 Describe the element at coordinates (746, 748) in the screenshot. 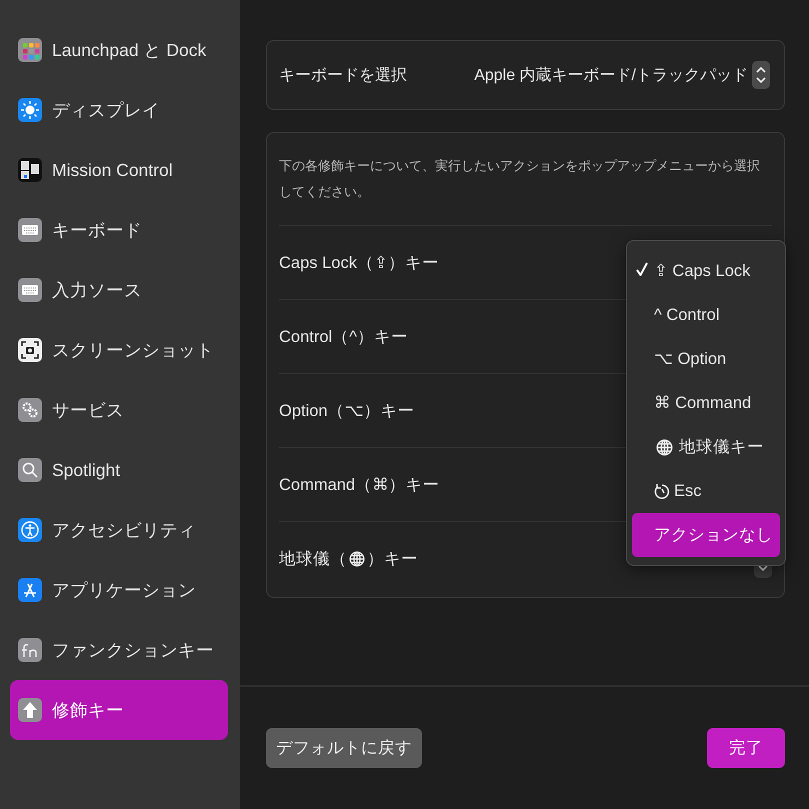

I see `done-button: 完了` at that location.